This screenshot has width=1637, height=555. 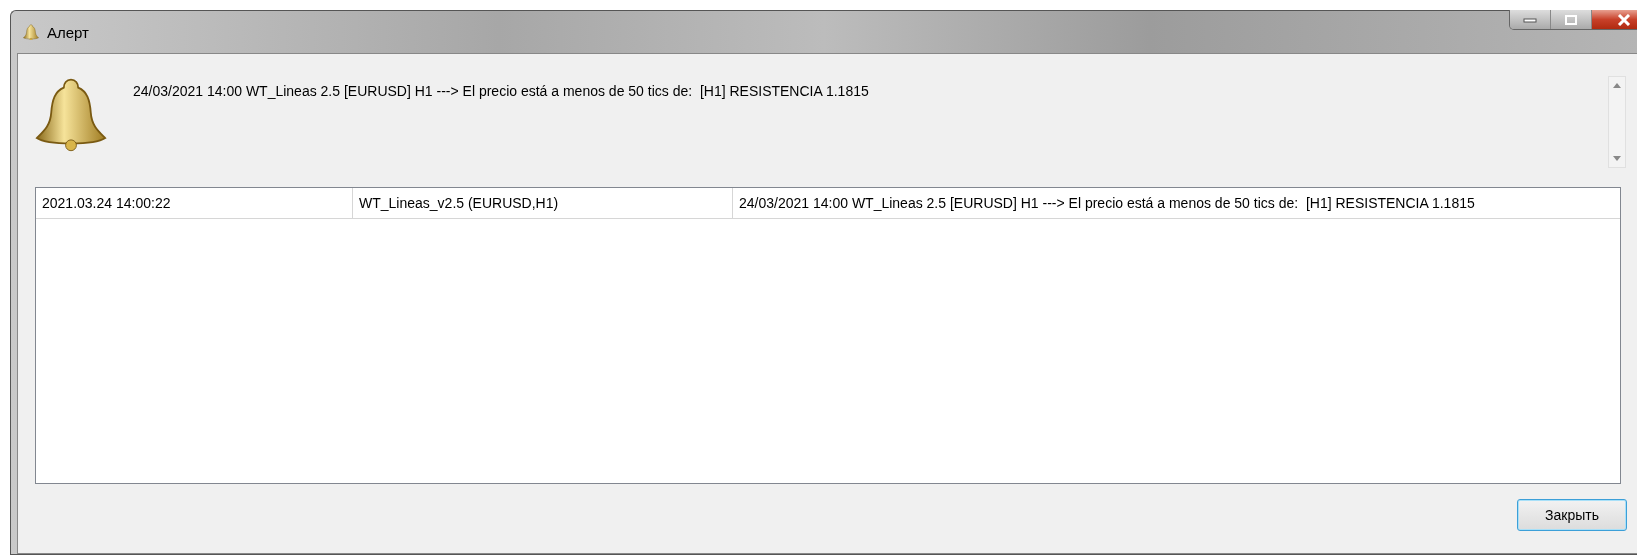 I want to click on close-icon, so click(x=1624, y=19).